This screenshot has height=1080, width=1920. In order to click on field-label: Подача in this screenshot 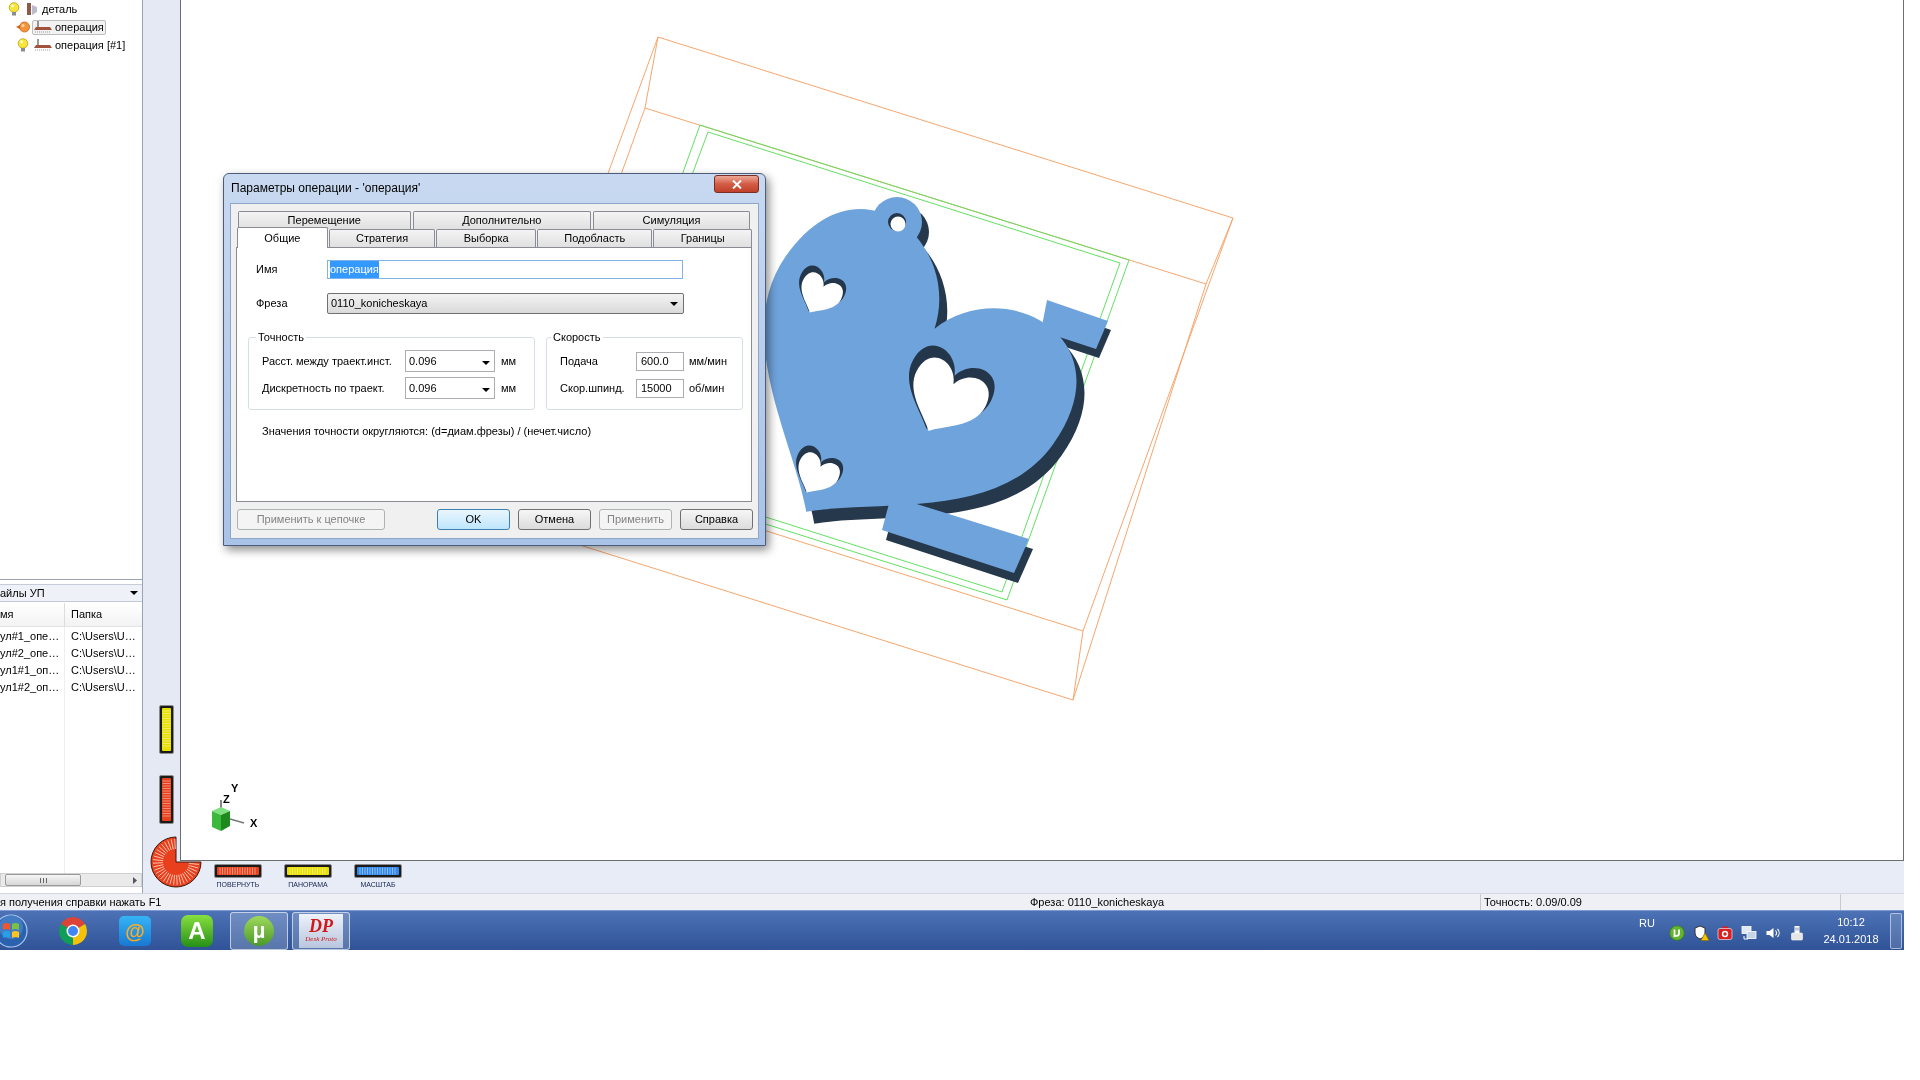, I will do `click(579, 361)`.